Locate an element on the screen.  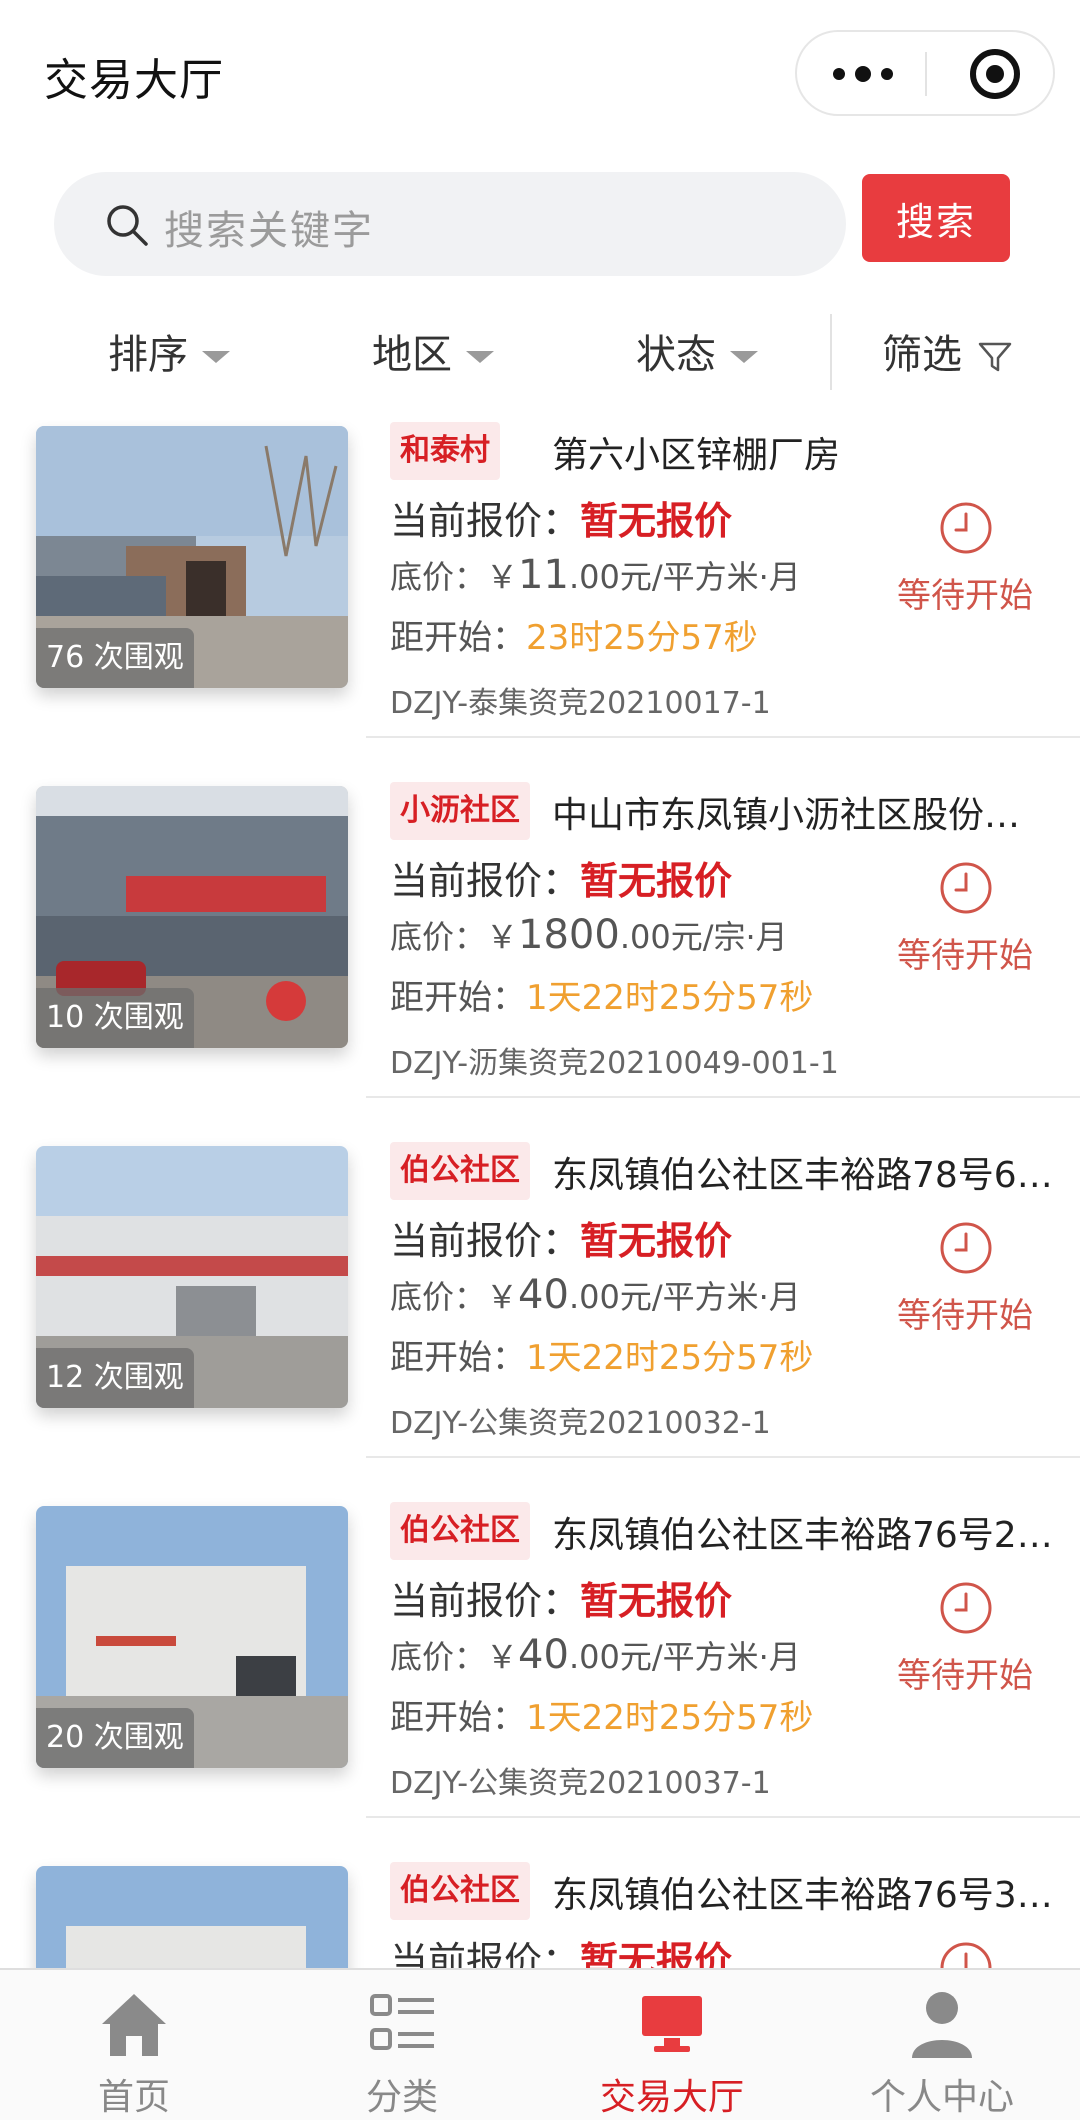
tab-label: 个人中心 is located at coordinates (941, 2097).